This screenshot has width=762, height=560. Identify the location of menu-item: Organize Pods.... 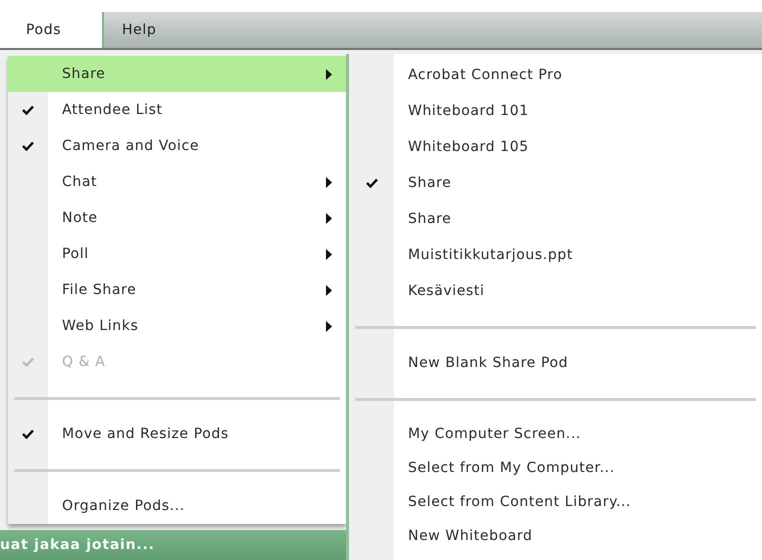
(177, 506).